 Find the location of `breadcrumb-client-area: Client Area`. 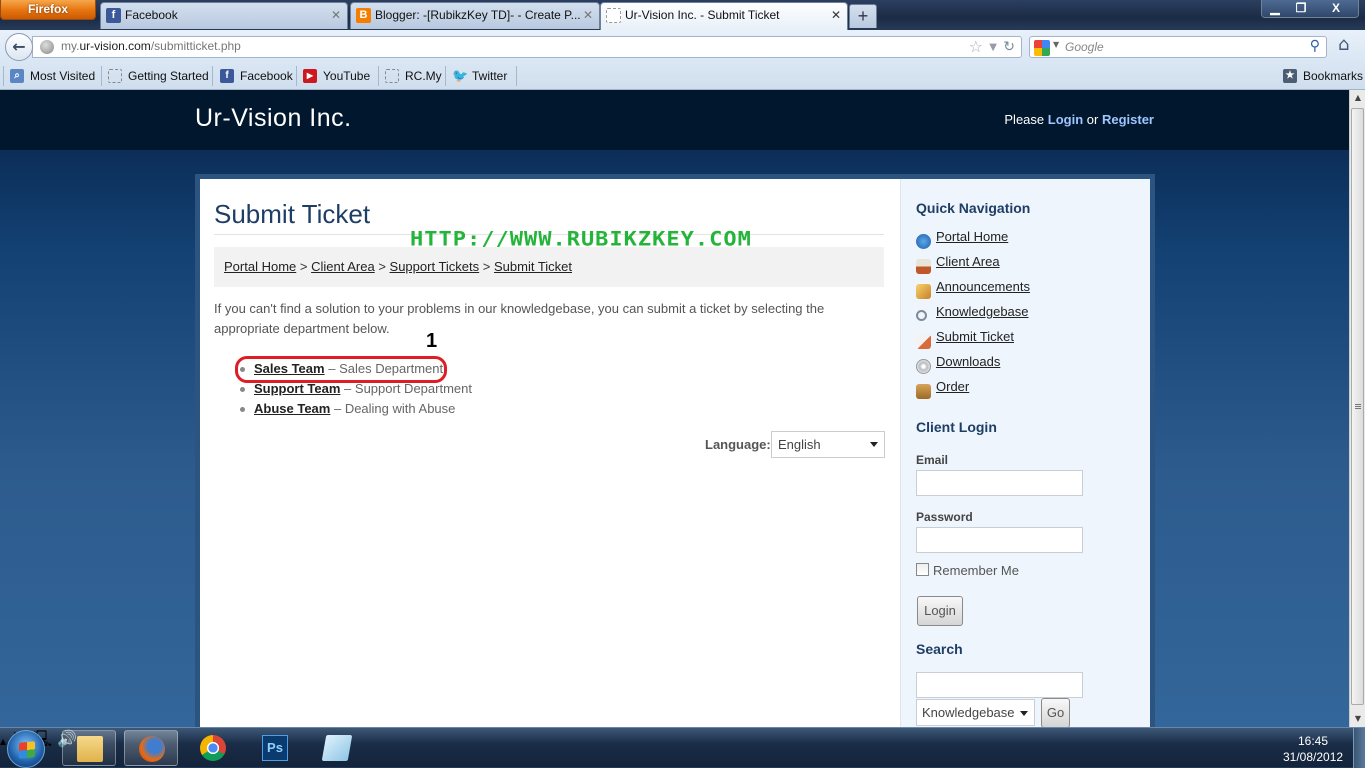

breadcrumb-client-area: Client Area is located at coordinates (343, 266).